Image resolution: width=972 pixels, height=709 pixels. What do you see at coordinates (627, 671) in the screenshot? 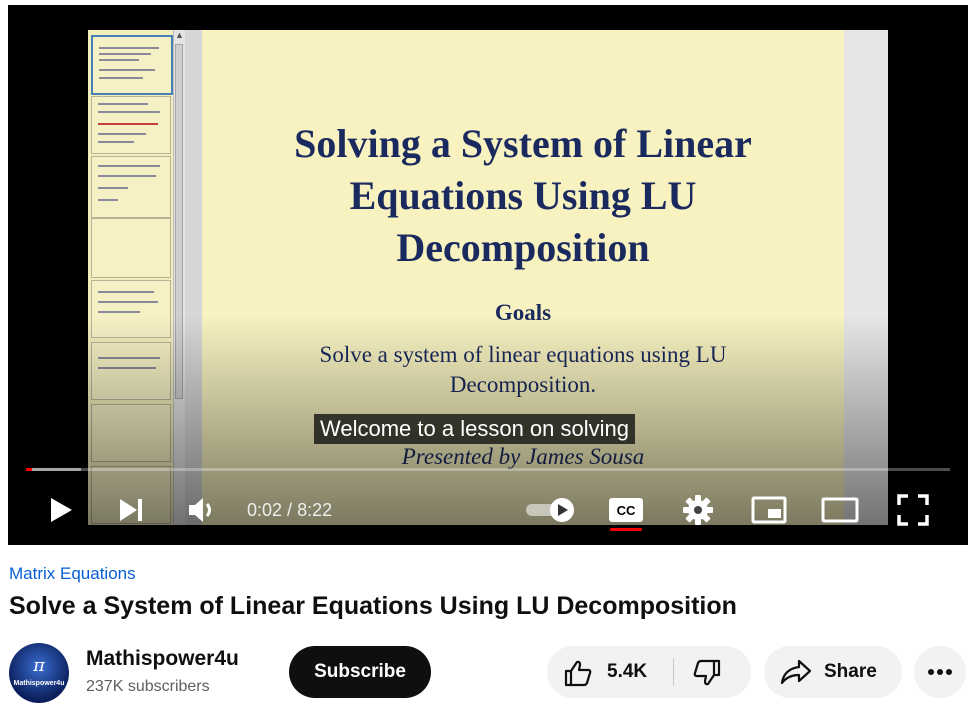
I see `like-count: 5.4K` at bounding box center [627, 671].